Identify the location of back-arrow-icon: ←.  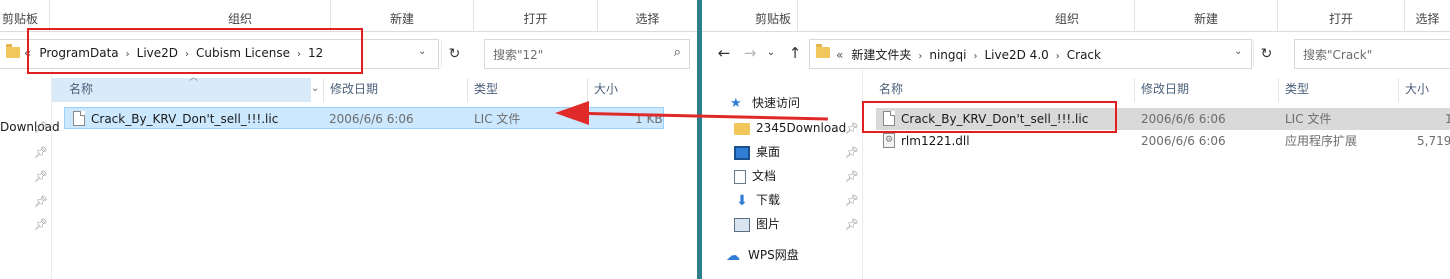
(724, 53).